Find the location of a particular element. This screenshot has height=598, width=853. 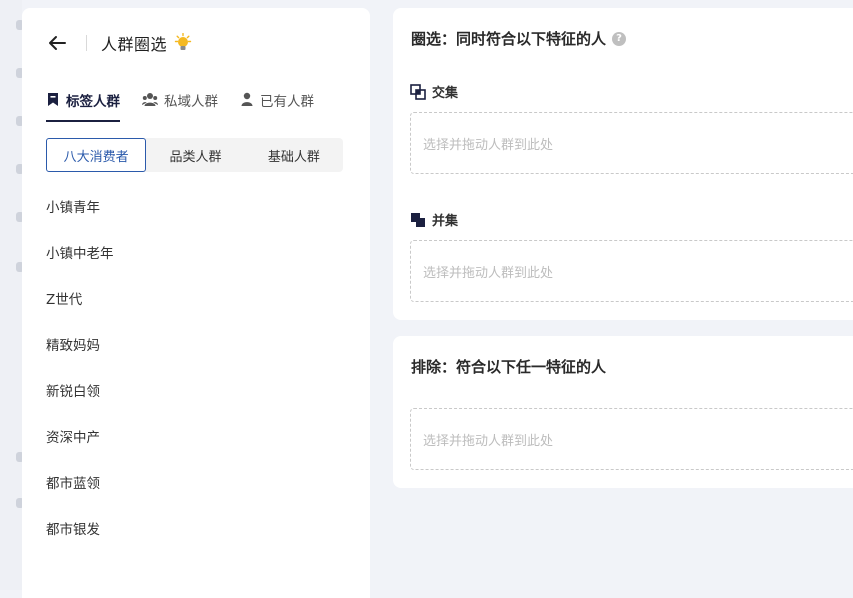

intersection-drop-zone: 选择并拖动人群到此处 is located at coordinates (631, 143).